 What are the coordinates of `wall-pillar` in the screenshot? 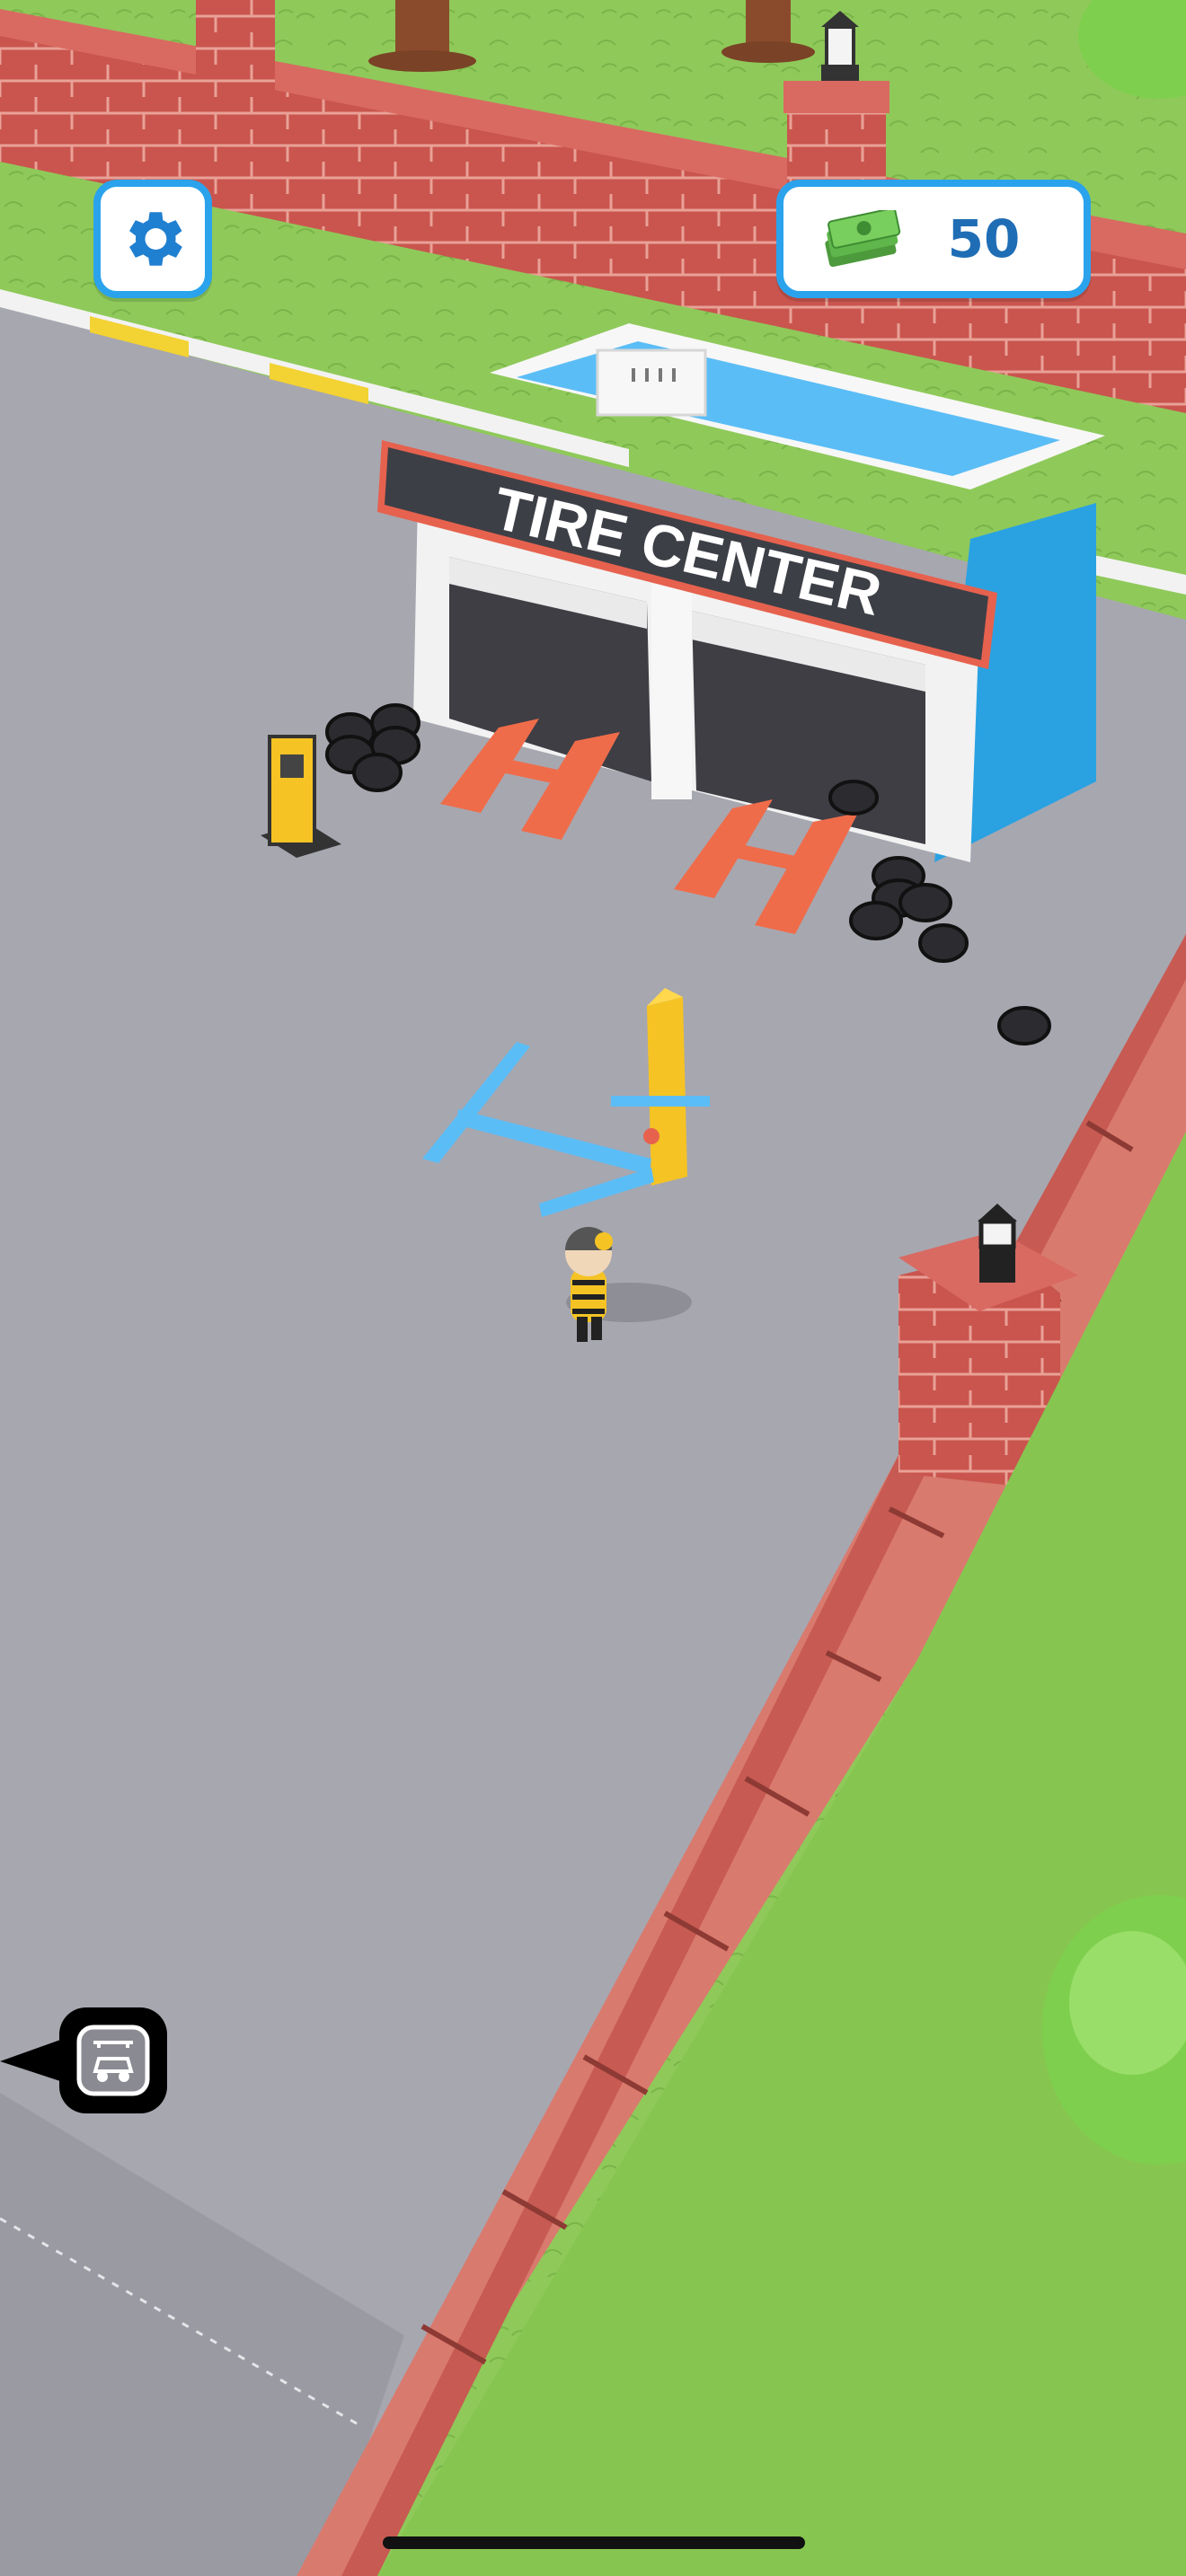 It's located at (235, 94).